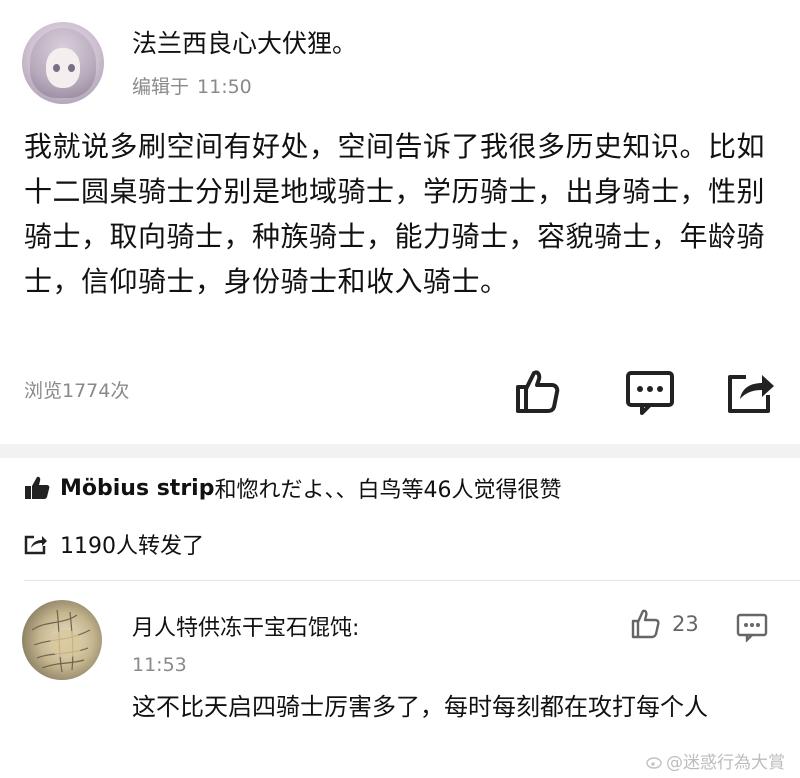 The height and width of the screenshot is (778, 800). What do you see at coordinates (538, 391) in the screenshot?
I see `thumbs-up-icon` at bounding box center [538, 391].